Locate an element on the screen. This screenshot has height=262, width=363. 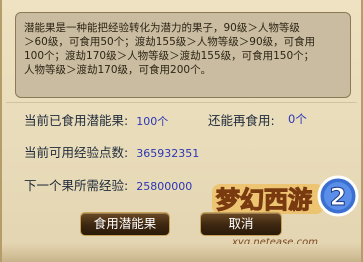
next-cost-value: 25800000 is located at coordinates (164, 186).